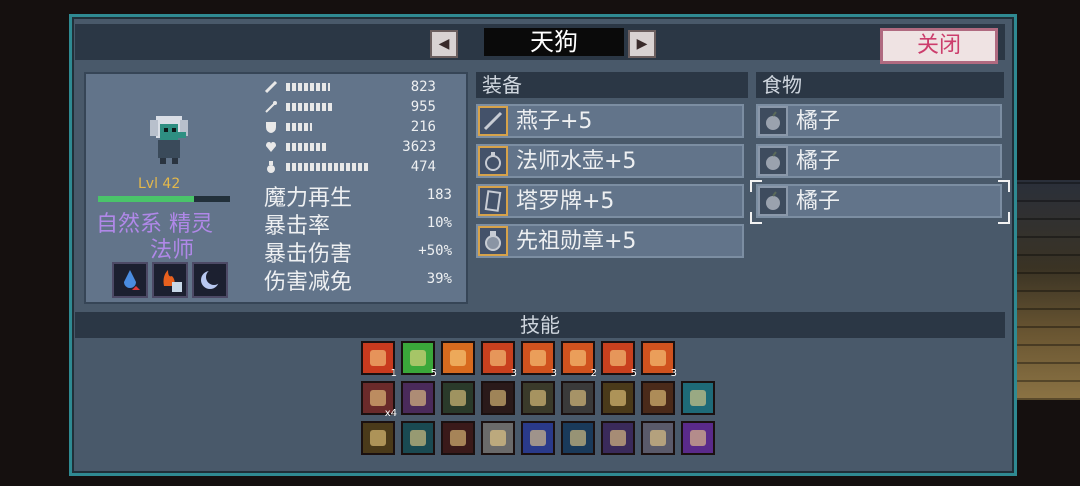 The height and width of the screenshot is (486, 1080). I want to click on character-portrait, so click(169, 140).